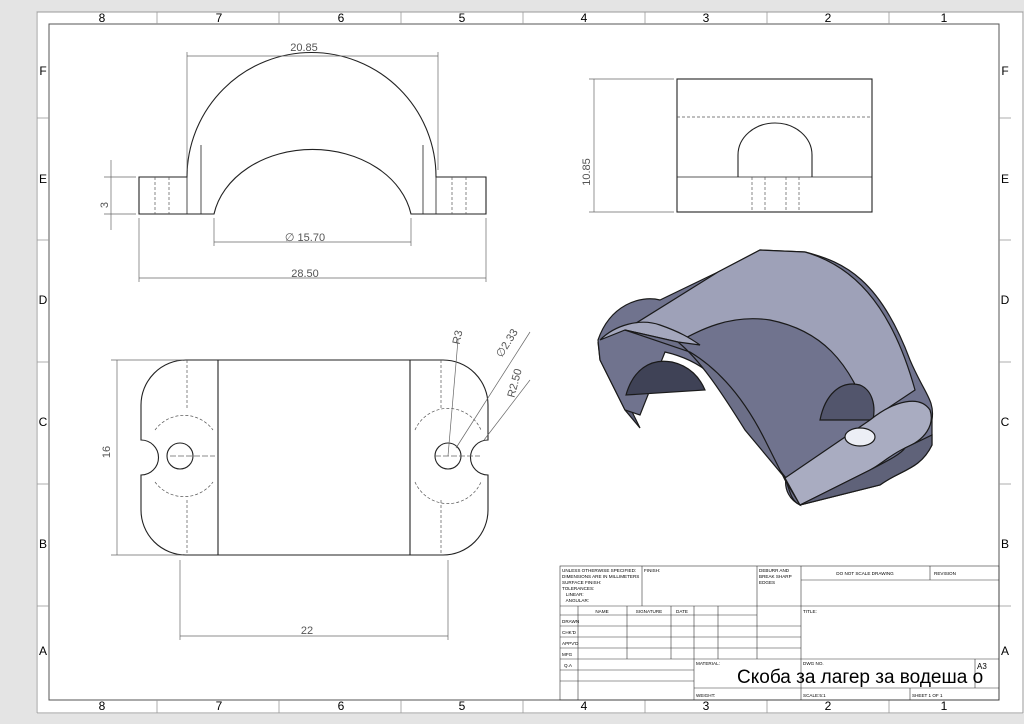 This screenshot has height=724, width=1024. What do you see at coordinates (865, 573) in the screenshot?
I see `tb-do-not-scale: DO NOT SCALE DRAWING` at bounding box center [865, 573].